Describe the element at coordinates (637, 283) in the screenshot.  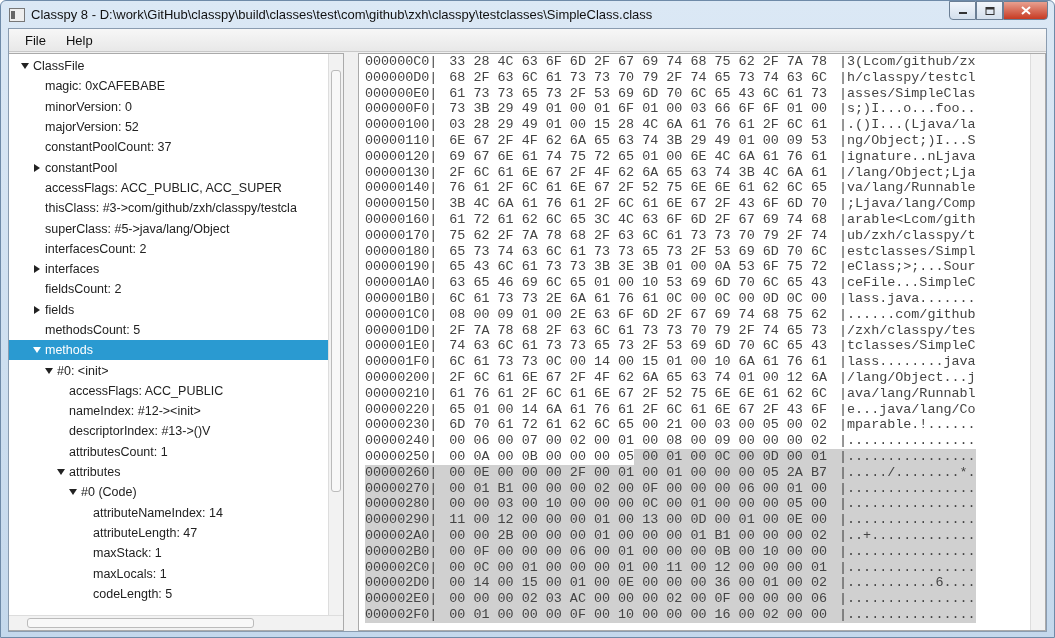
I see `hex-bytes: 63 65 46 69 6C 65 01 00 10 53 69 6D 70 6C 65 43` at that location.